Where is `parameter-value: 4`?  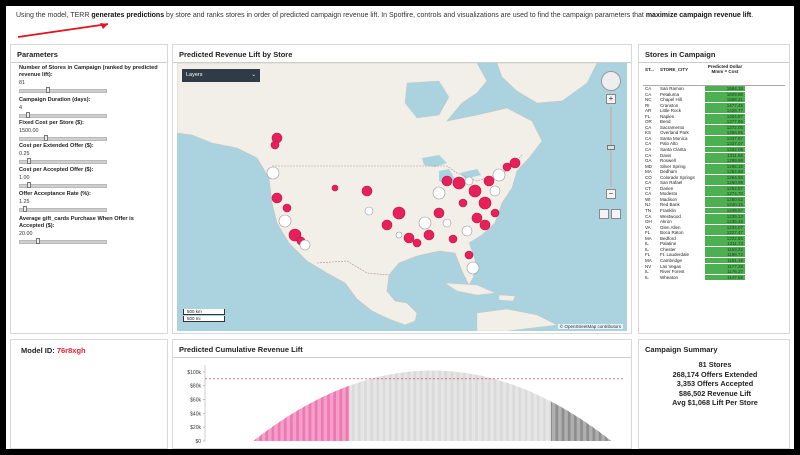
parameter-value: 4 is located at coordinates (89, 108).